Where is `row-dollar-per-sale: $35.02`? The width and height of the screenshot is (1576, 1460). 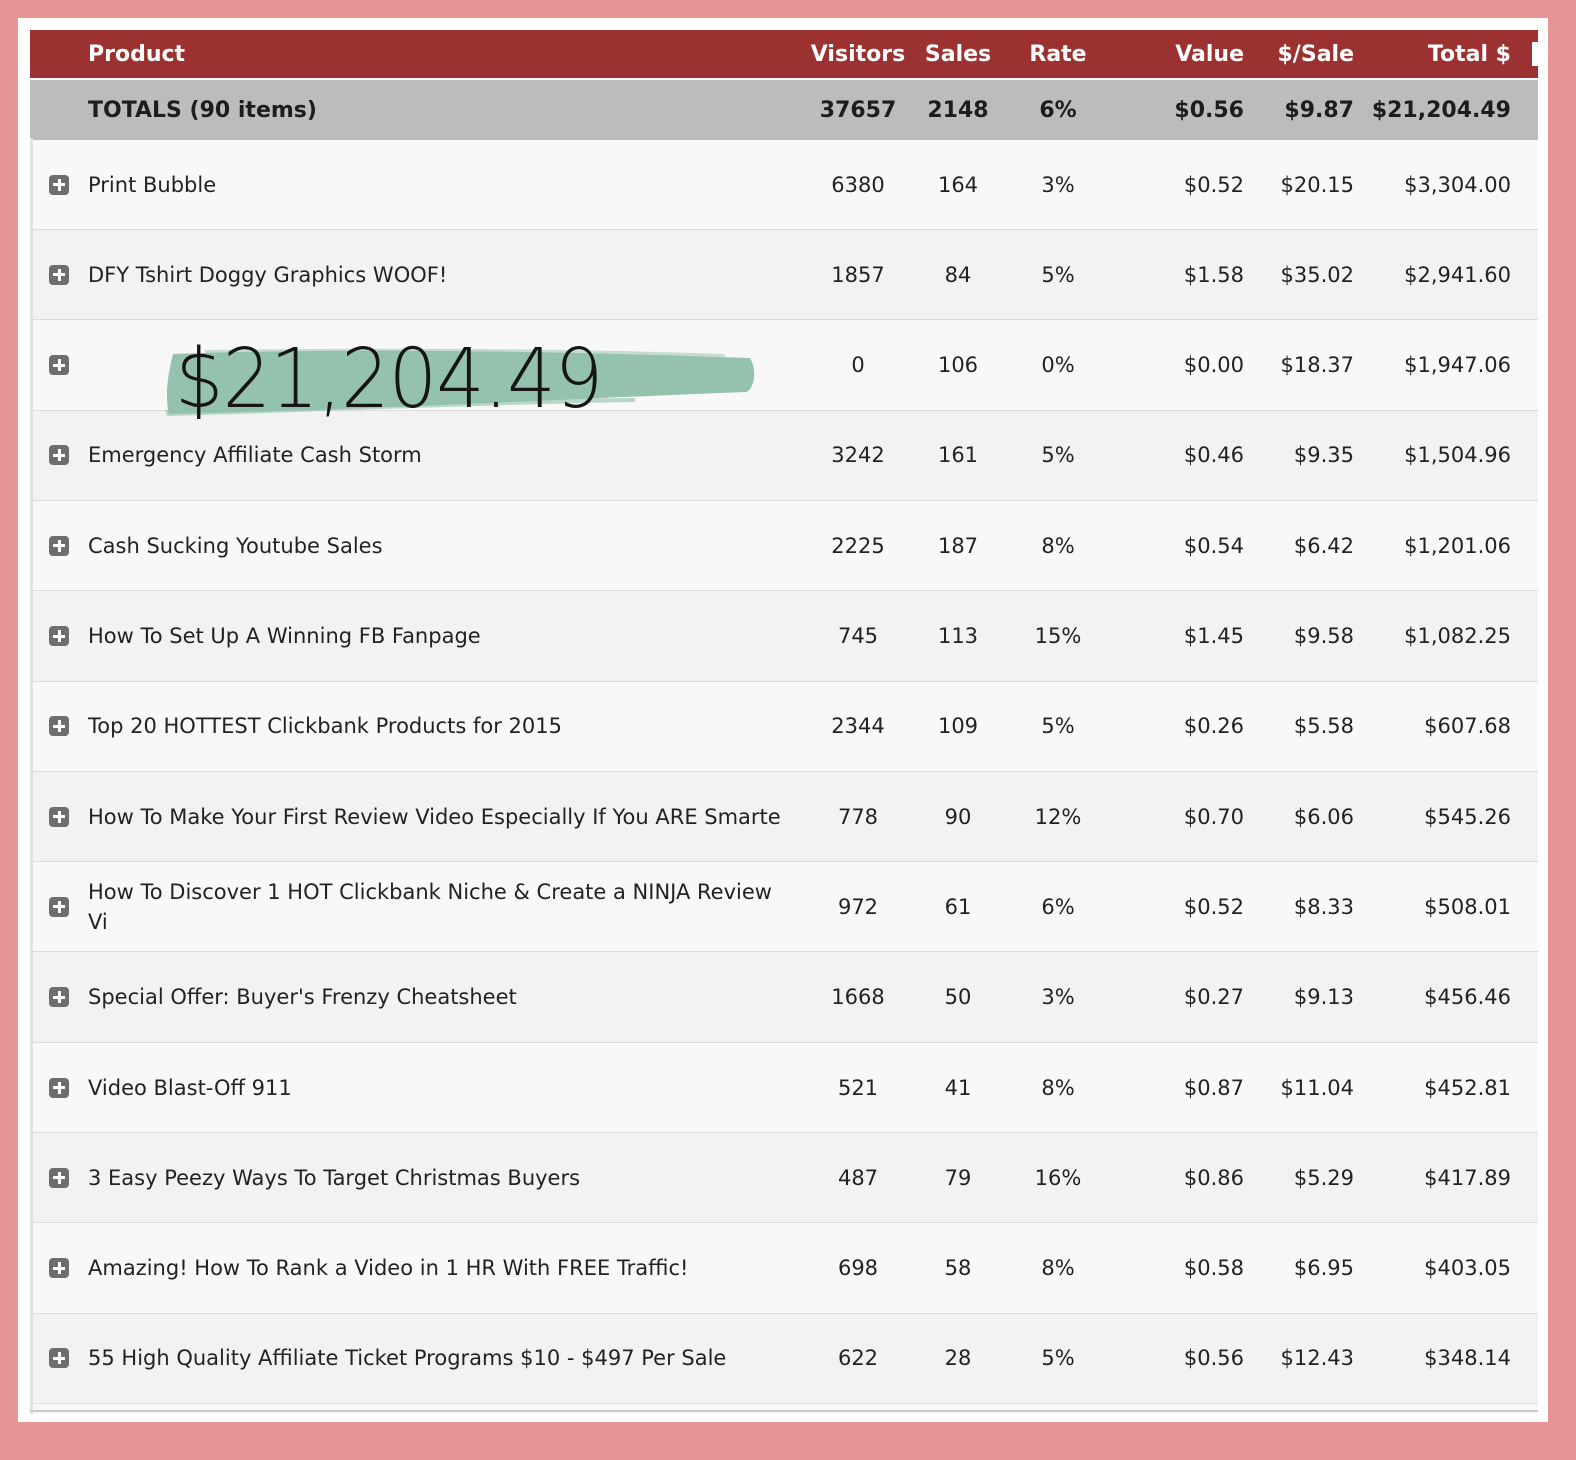
row-dollar-per-sale: $35.02 is located at coordinates (1317, 274).